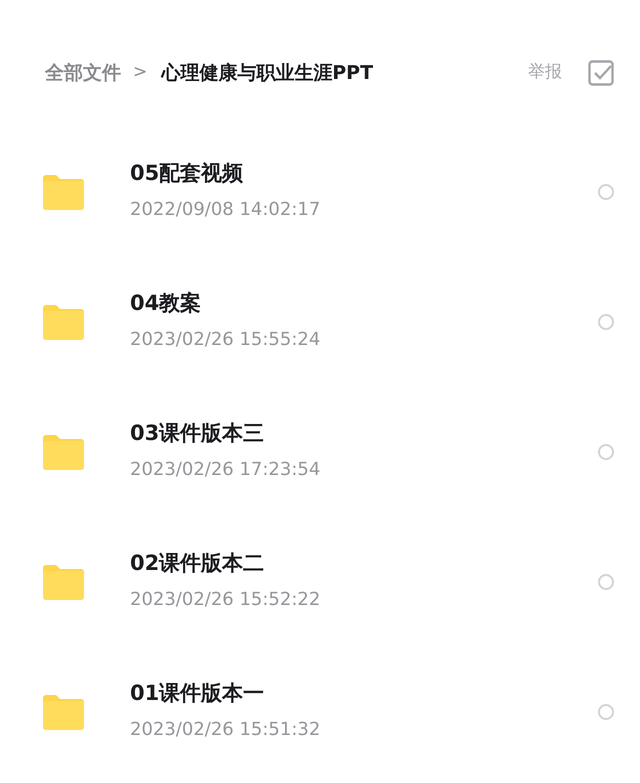  What do you see at coordinates (226, 470) in the screenshot?
I see `modified-date: 2023/02/26 17:23:54` at bounding box center [226, 470].